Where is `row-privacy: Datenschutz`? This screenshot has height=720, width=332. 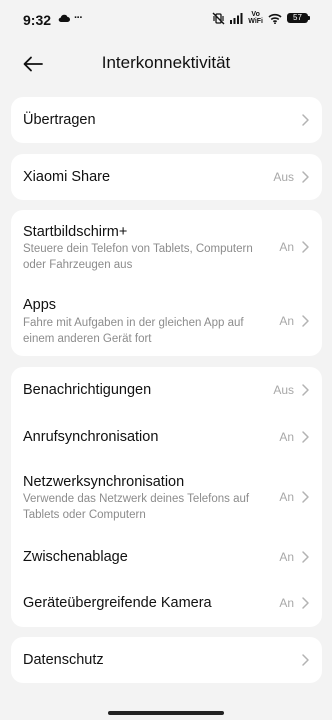 row-privacy: Datenschutz is located at coordinates (166, 660).